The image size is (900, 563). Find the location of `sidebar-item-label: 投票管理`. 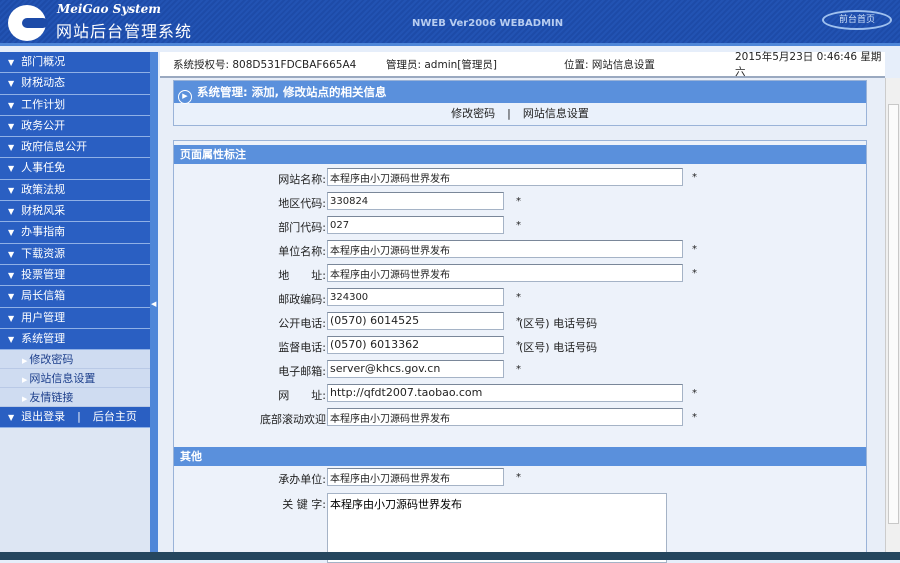

sidebar-item-label: 投票管理 is located at coordinates (43, 274).